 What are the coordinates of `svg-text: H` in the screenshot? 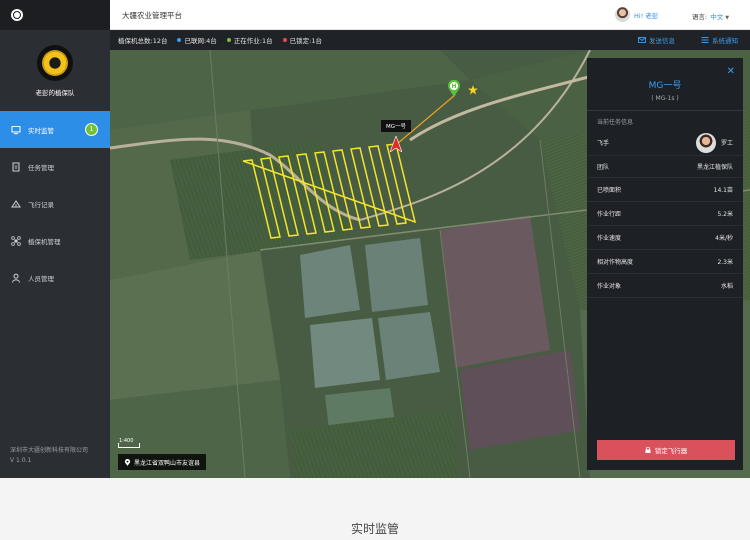 It's located at (453, 86).